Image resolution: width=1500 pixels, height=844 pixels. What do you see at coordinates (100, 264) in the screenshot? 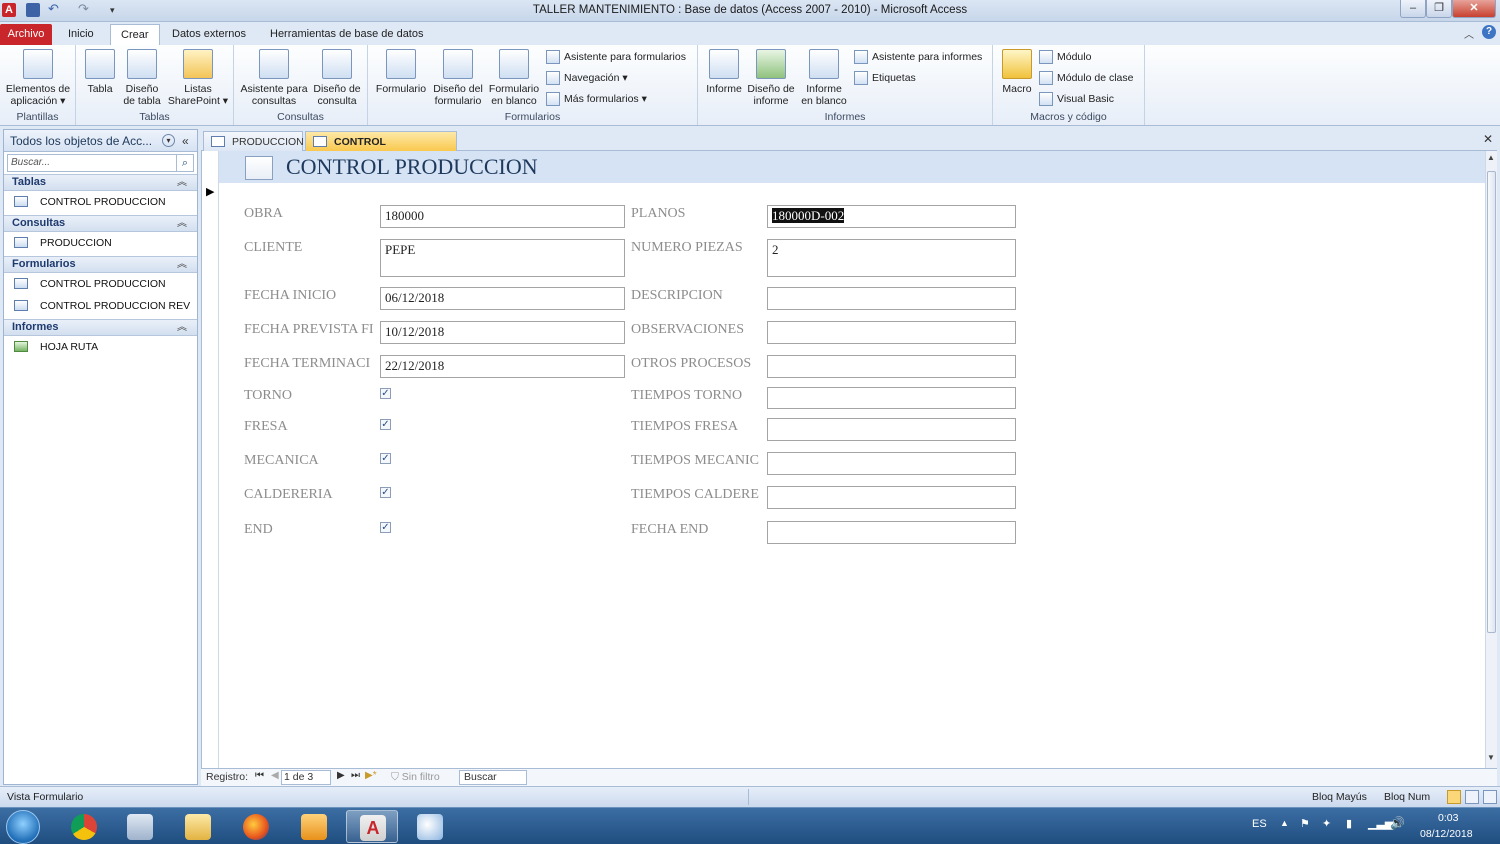
I see `nav-section-formularios: Formularios ︽` at bounding box center [100, 264].